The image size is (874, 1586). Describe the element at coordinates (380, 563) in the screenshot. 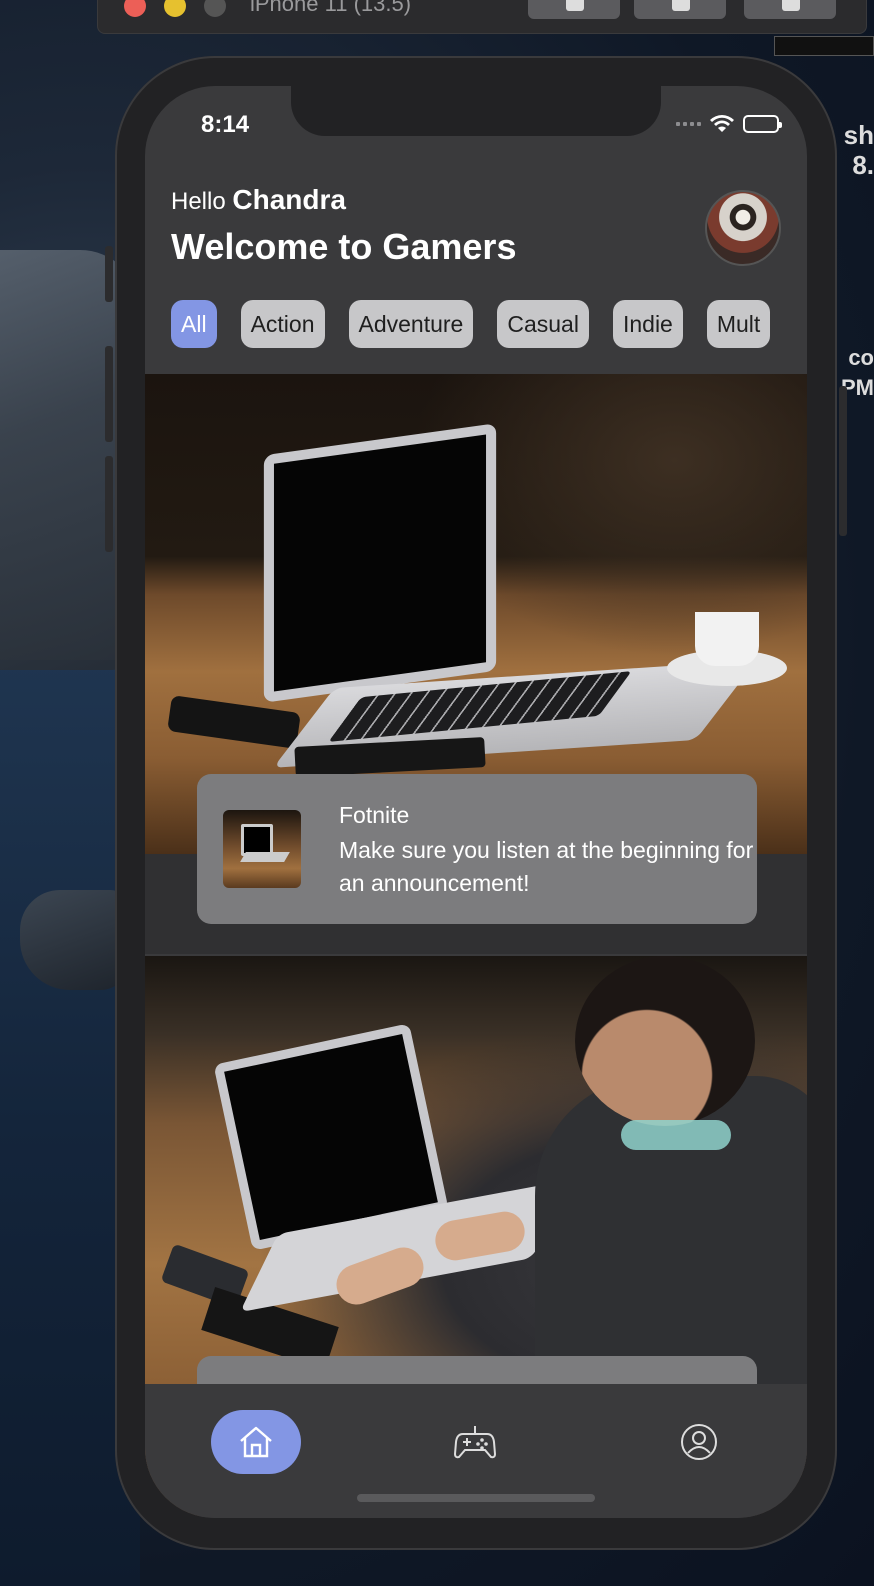

I see `photo-laptop-screen` at that location.